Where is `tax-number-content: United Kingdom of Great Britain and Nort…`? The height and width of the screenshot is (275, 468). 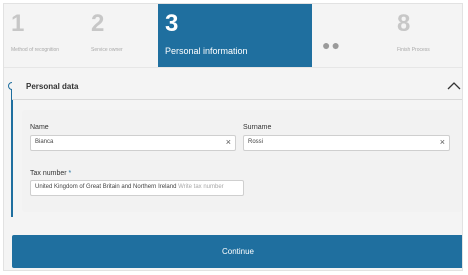 tax-number-content: United Kingdom of Great Britain and Nort… is located at coordinates (129, 187).